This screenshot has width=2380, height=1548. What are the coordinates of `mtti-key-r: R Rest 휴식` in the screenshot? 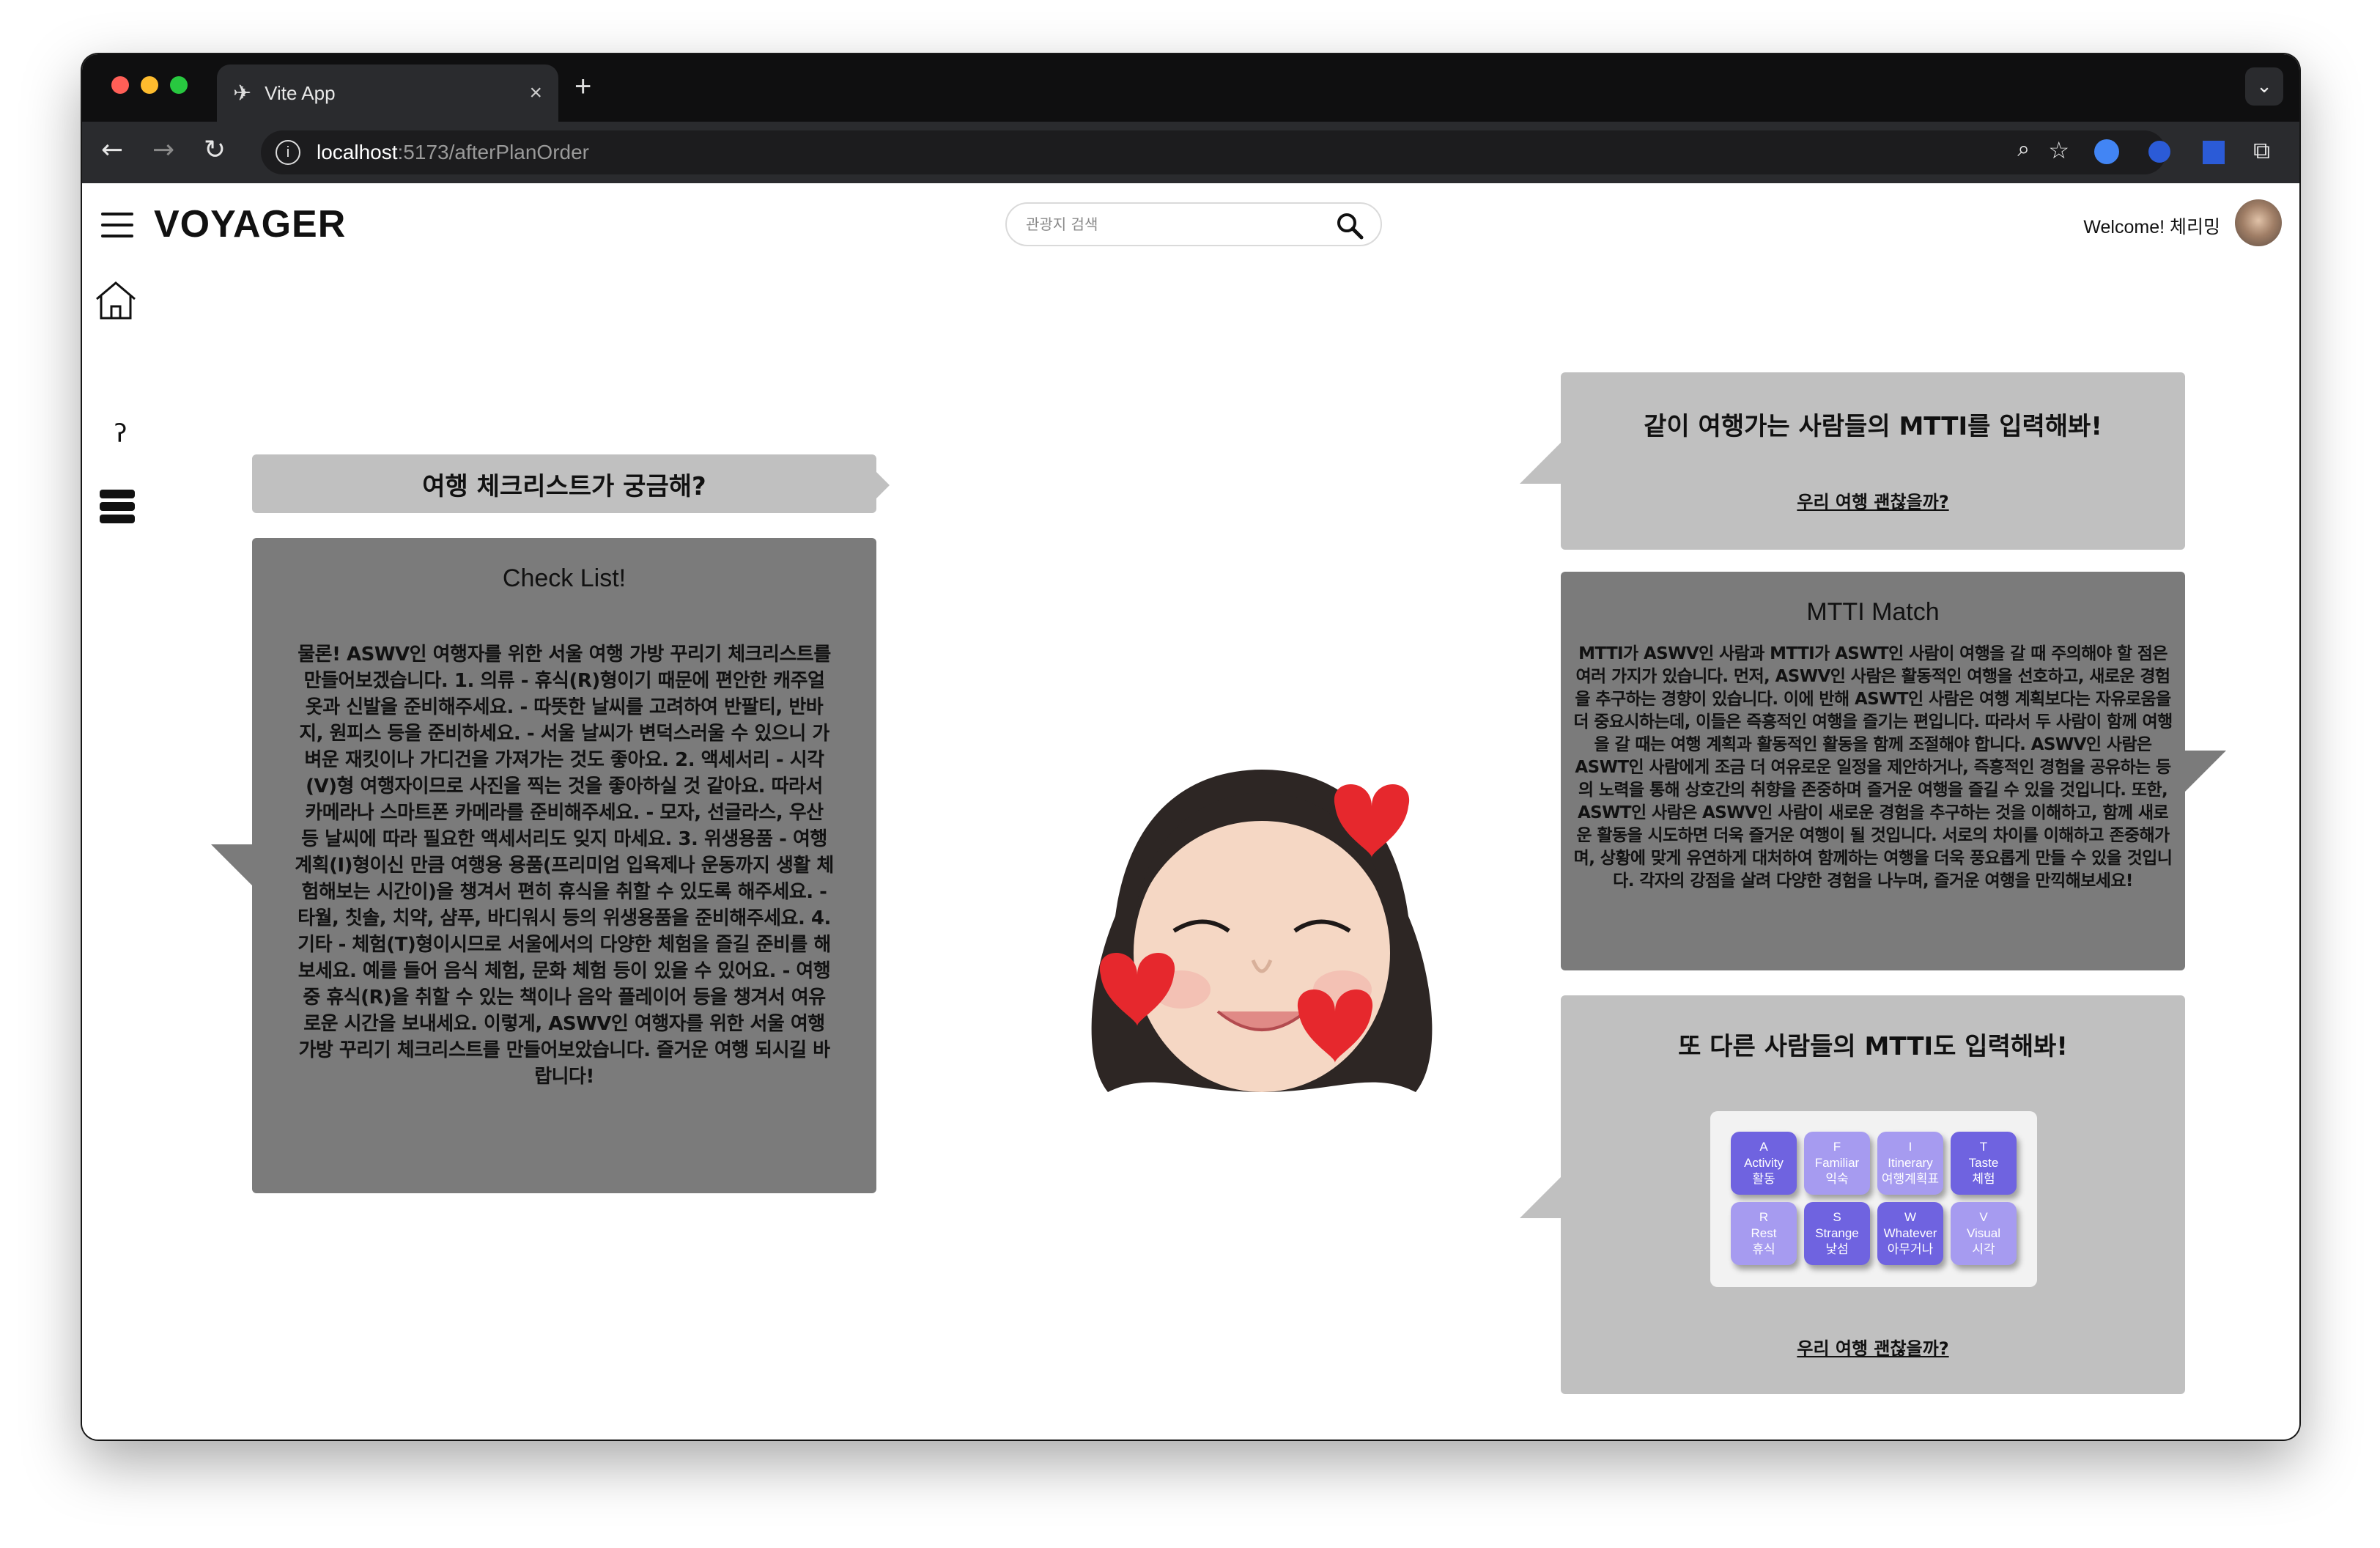 It's located at (1764, 1233).